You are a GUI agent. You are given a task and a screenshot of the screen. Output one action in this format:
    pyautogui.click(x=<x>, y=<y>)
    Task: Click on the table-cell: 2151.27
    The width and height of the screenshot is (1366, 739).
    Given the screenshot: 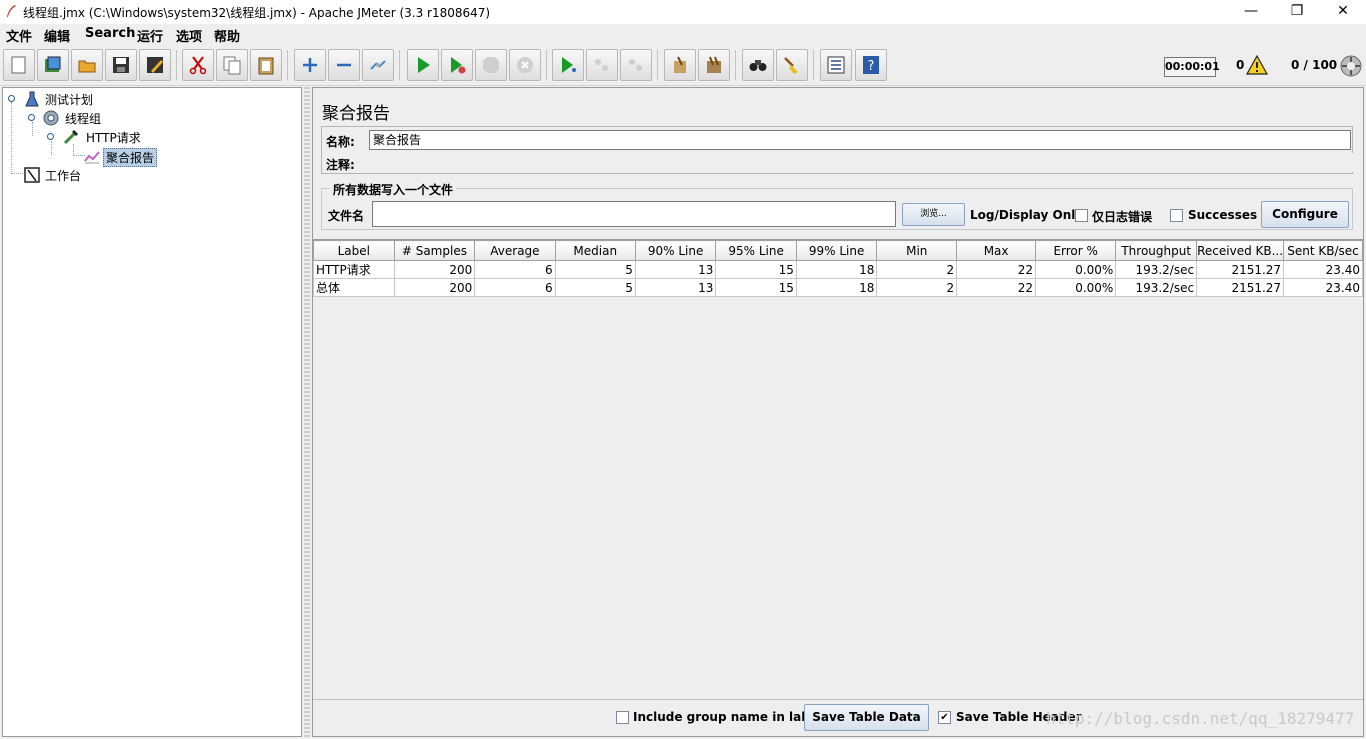 What is the action you would take?
    pyautogui.click(x=1240, y=269)
    